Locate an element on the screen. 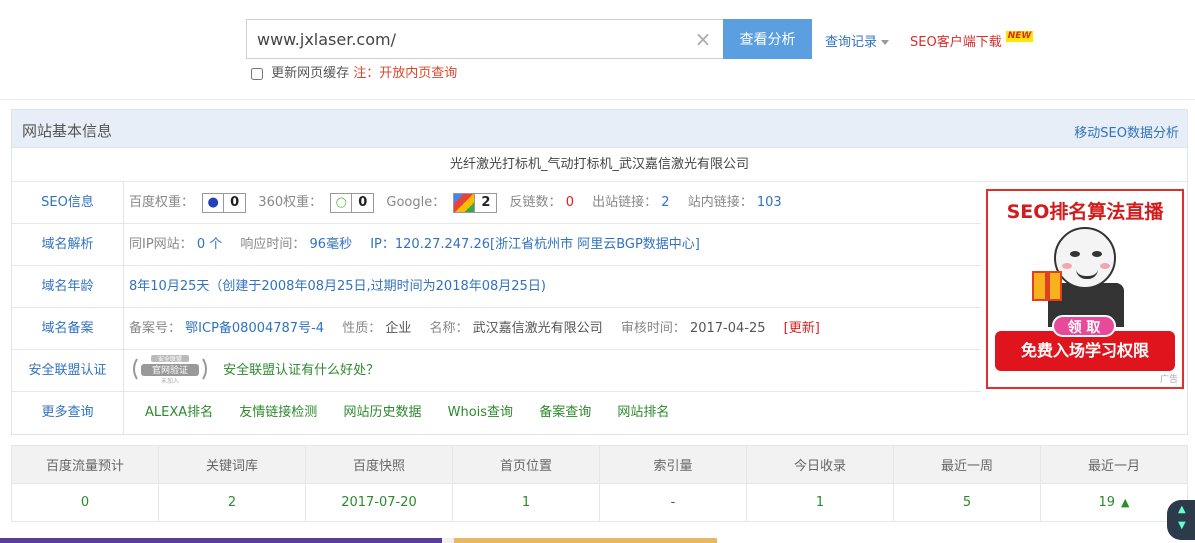  security-certification-label: 安全联盟认证 is located at coordinates (68, 370).